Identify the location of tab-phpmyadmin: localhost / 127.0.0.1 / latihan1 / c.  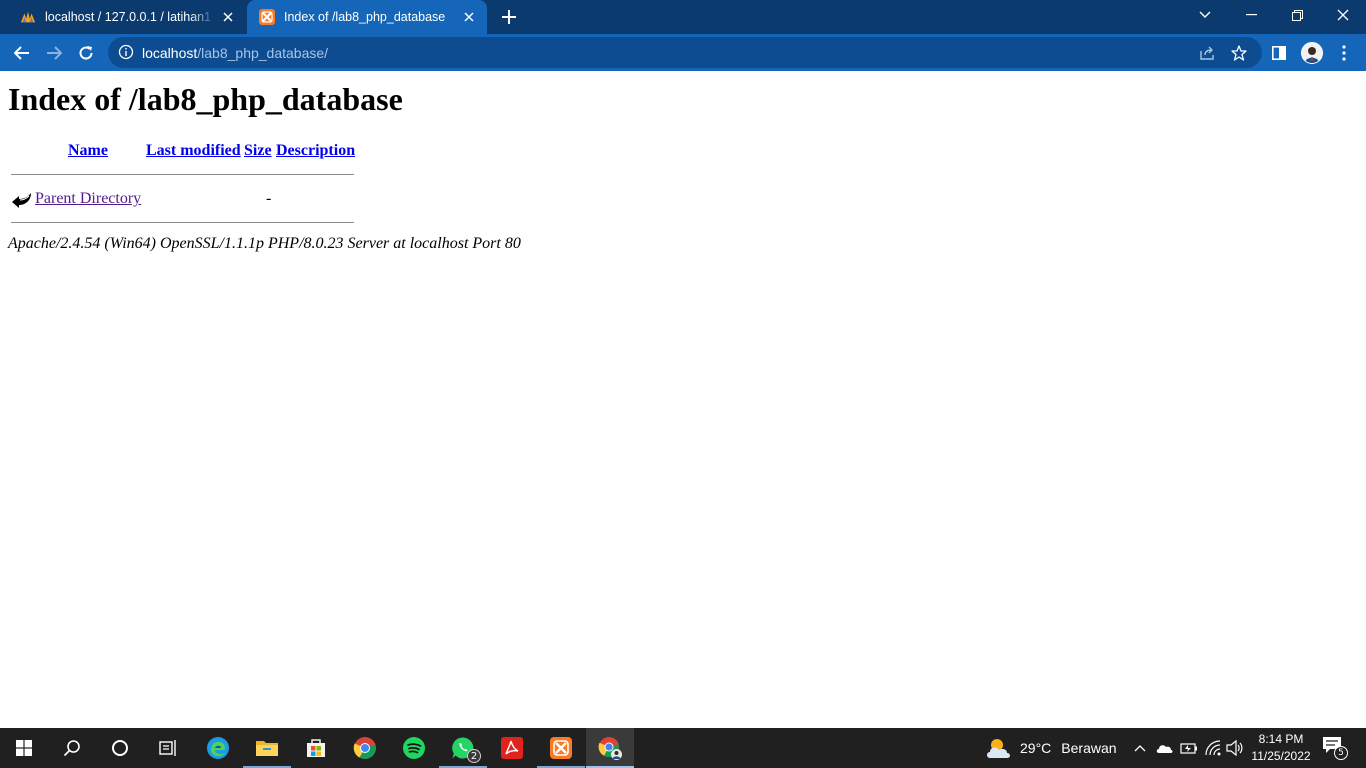
(127, 17).